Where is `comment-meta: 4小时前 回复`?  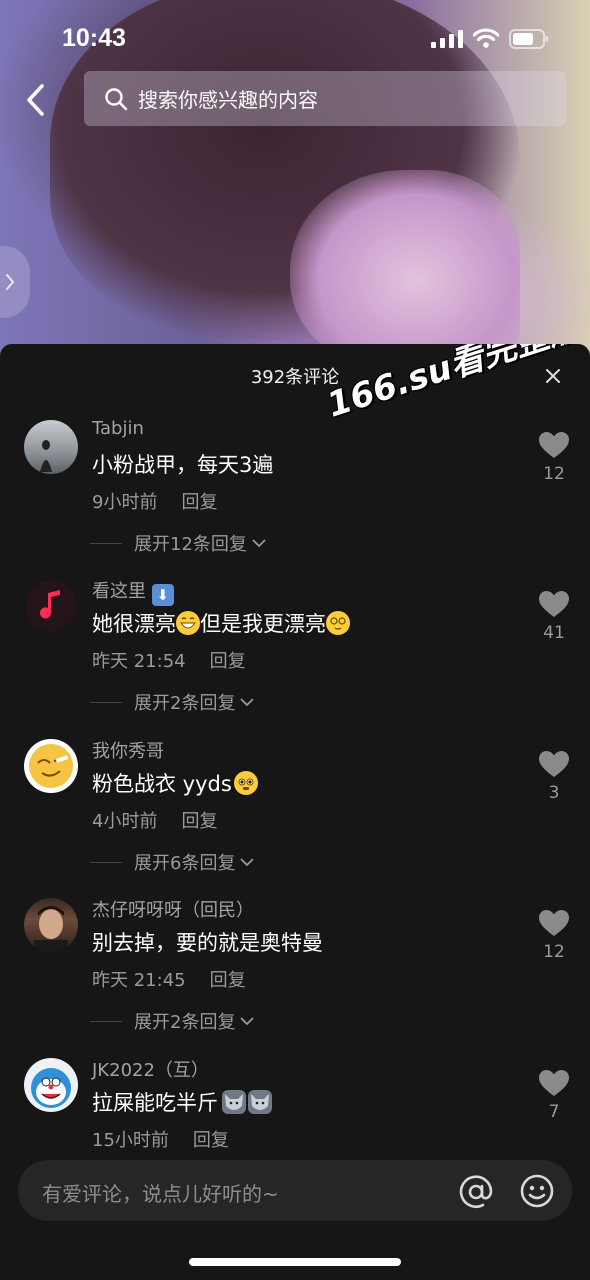
comment-meta: 4小时前 回复 is located at coordinates (154, 820).